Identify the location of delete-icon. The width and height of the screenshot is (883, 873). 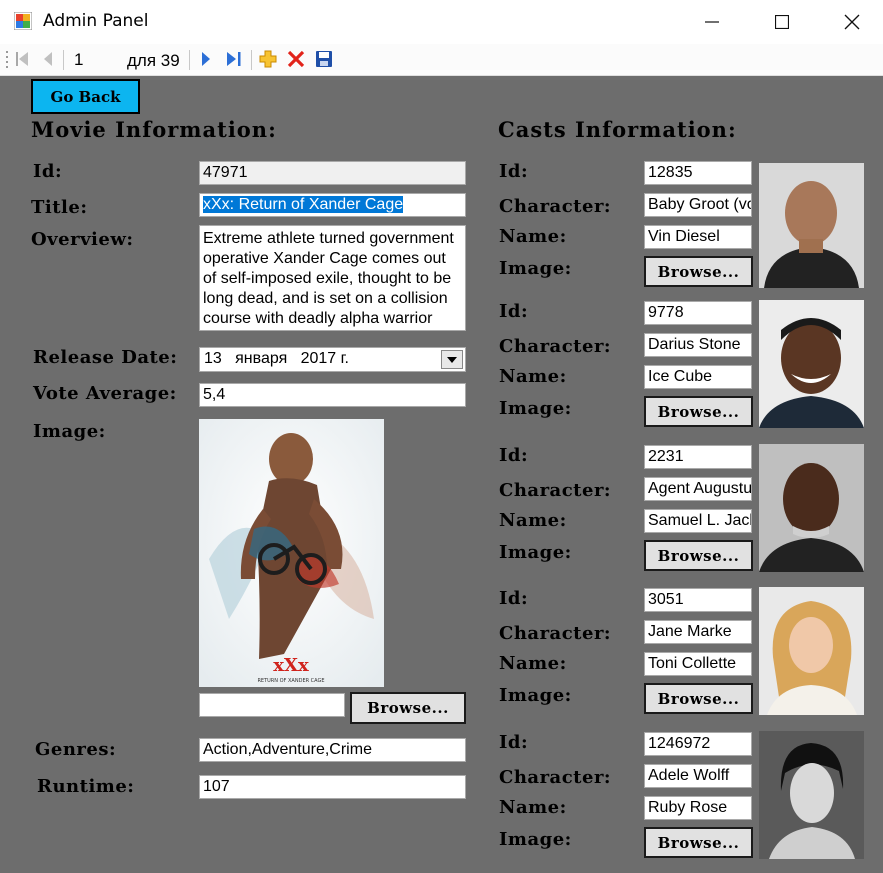
(296, 59).